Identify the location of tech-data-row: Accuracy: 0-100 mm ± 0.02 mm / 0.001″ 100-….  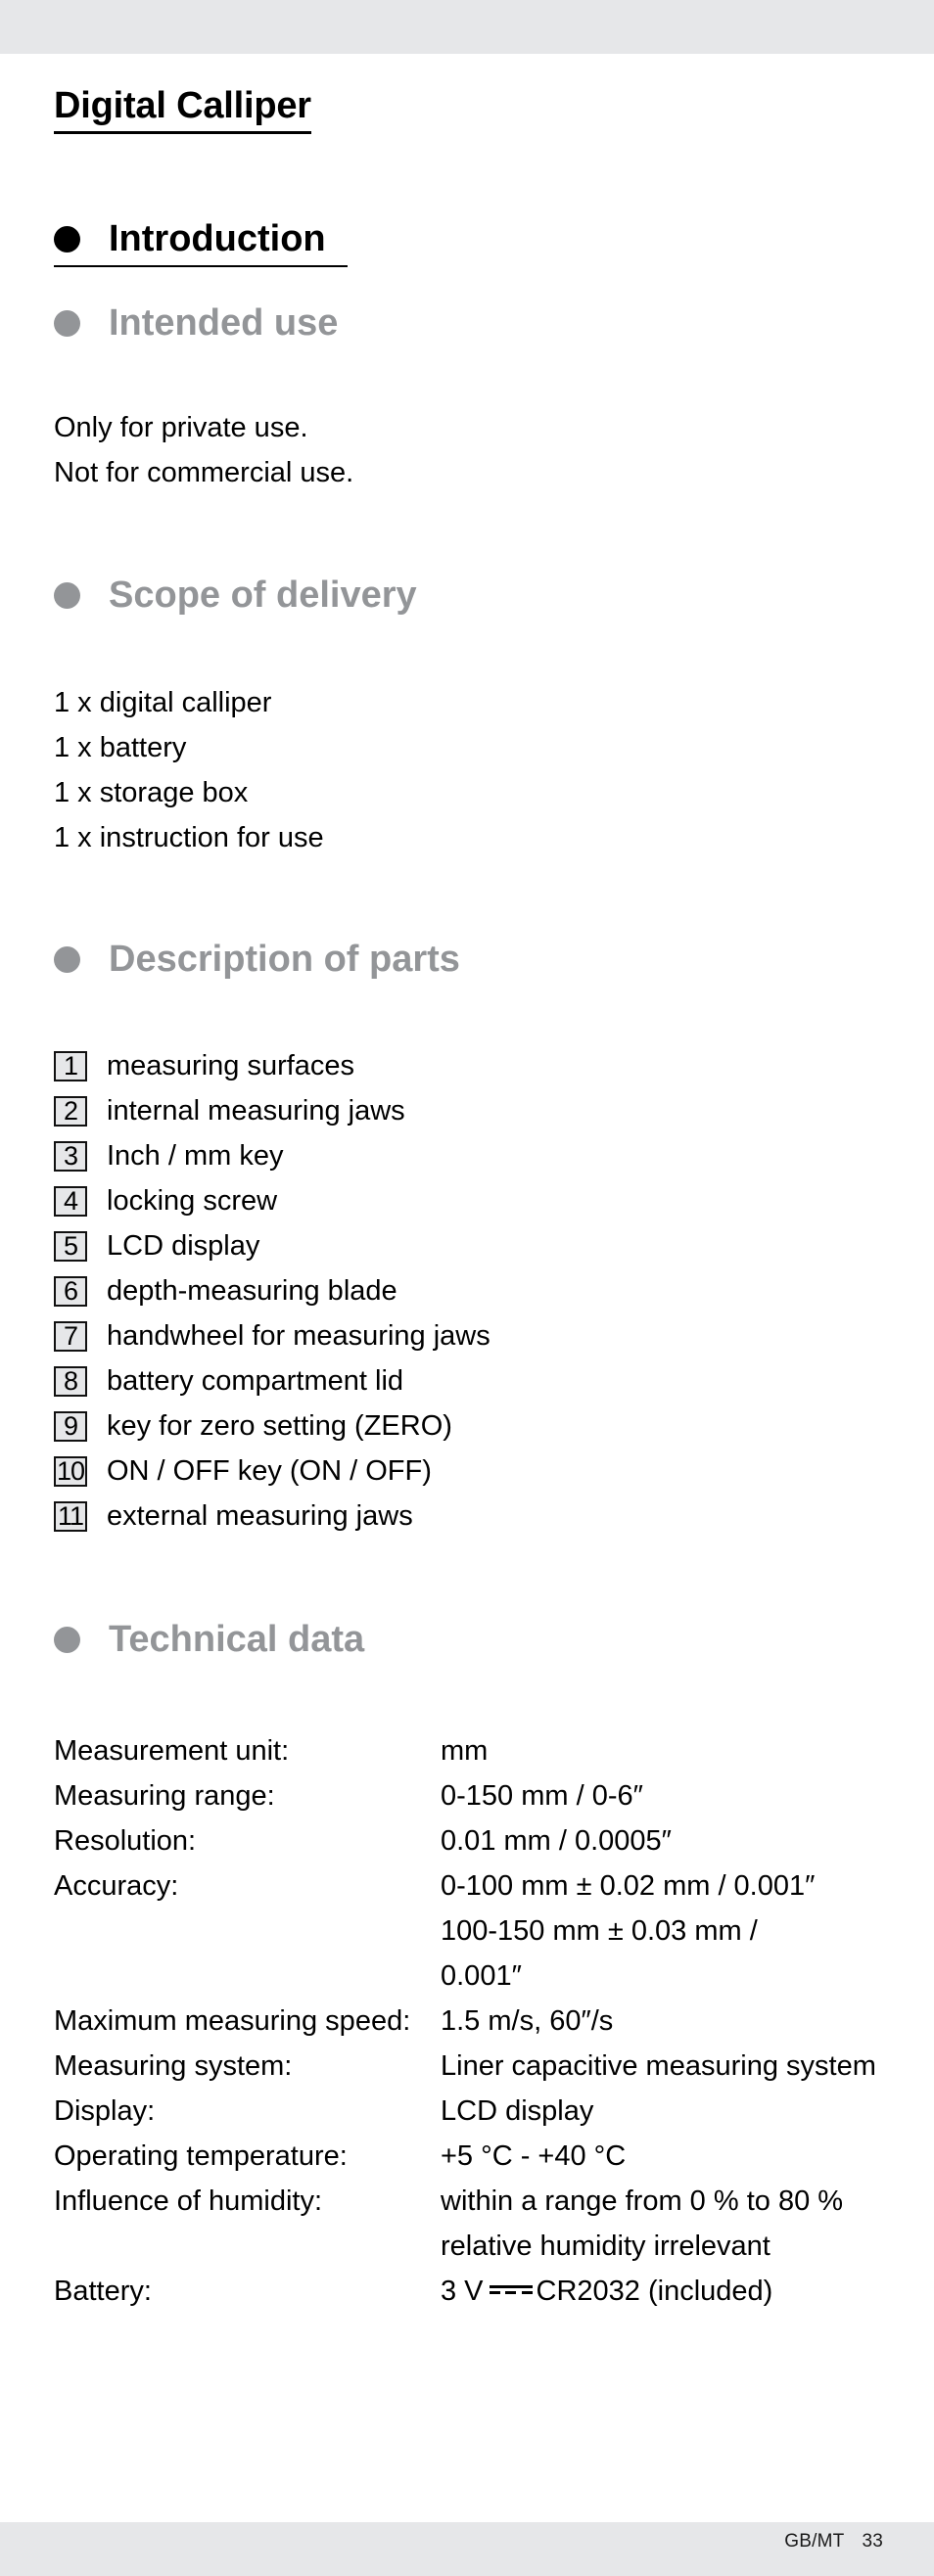
(472, 1931).